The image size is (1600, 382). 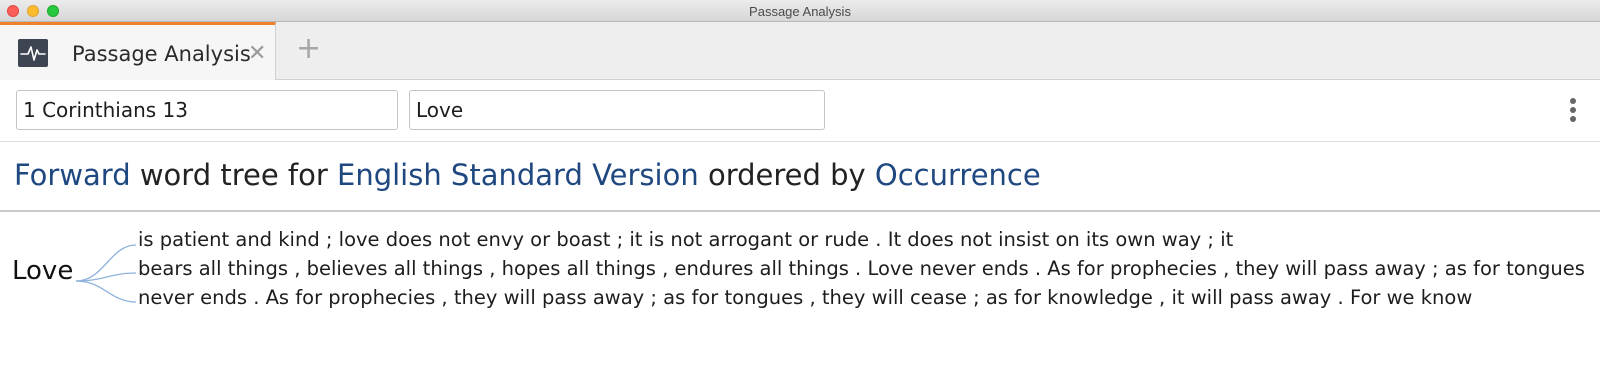 What do you see at coordinates (518, 175) in the screenshot?
I see `version-link: English Standard Version` at bounding box center [518, 175].